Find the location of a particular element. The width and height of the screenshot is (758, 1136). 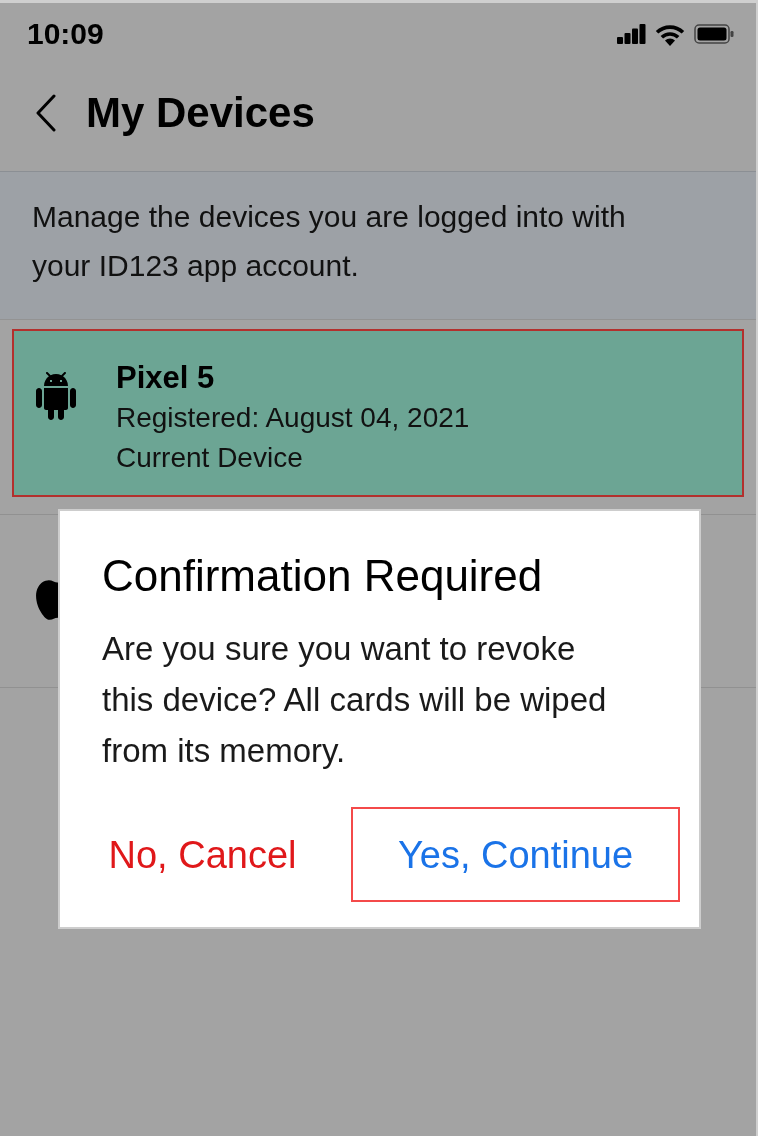

status-time: 10:09 is located at coordinates (65, 33).